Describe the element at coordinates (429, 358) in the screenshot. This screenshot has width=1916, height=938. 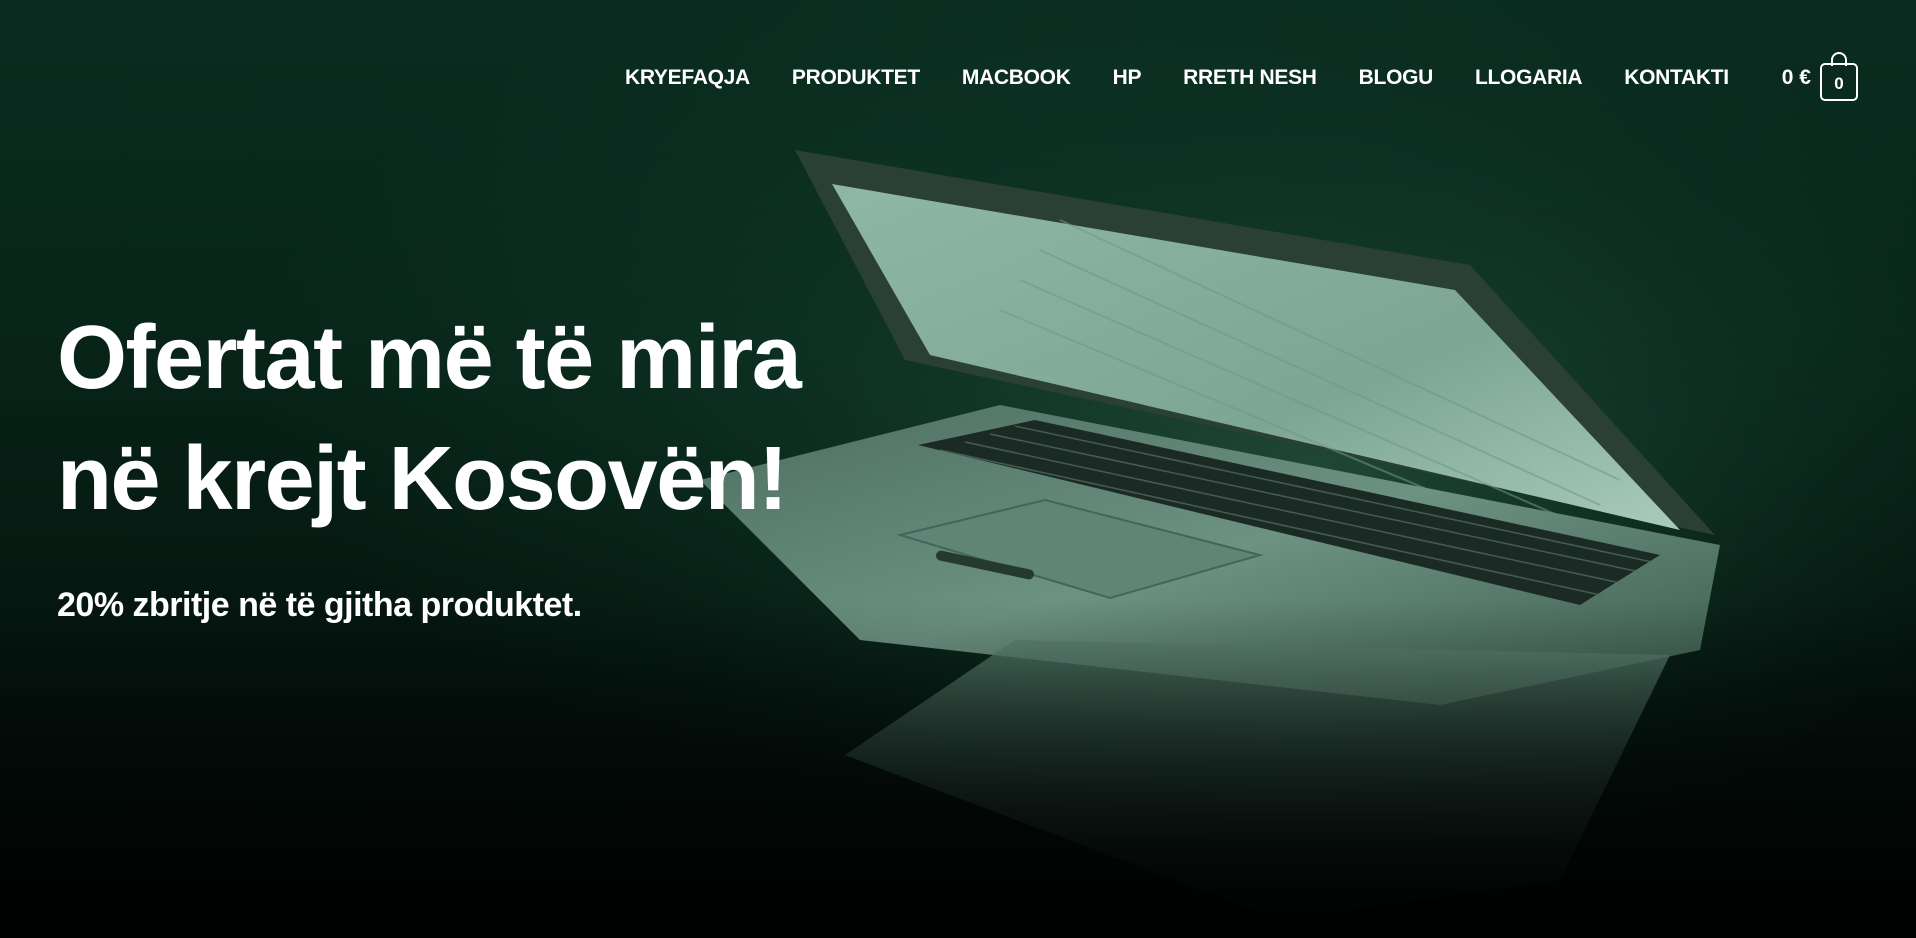
I see `hero-title-line-1: Ofertat më të mira` at that location.